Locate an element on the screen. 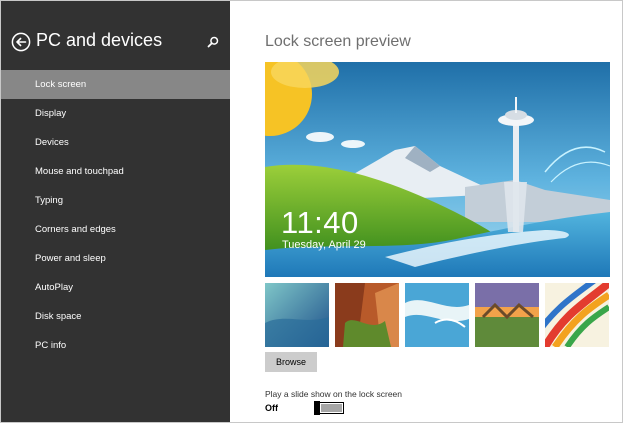  thumbnail-strip is located at coordinates (437, 315).